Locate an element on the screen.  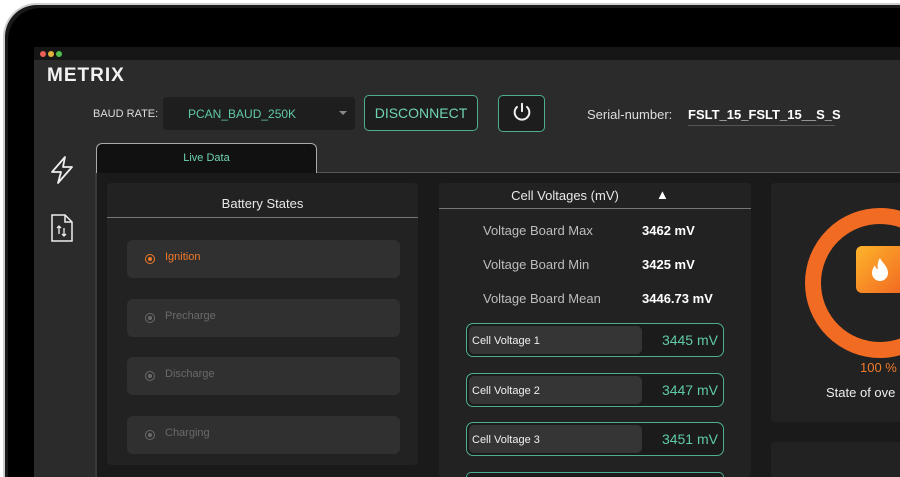
tab-live-data: Live Data is located at coordinates (206, 158).